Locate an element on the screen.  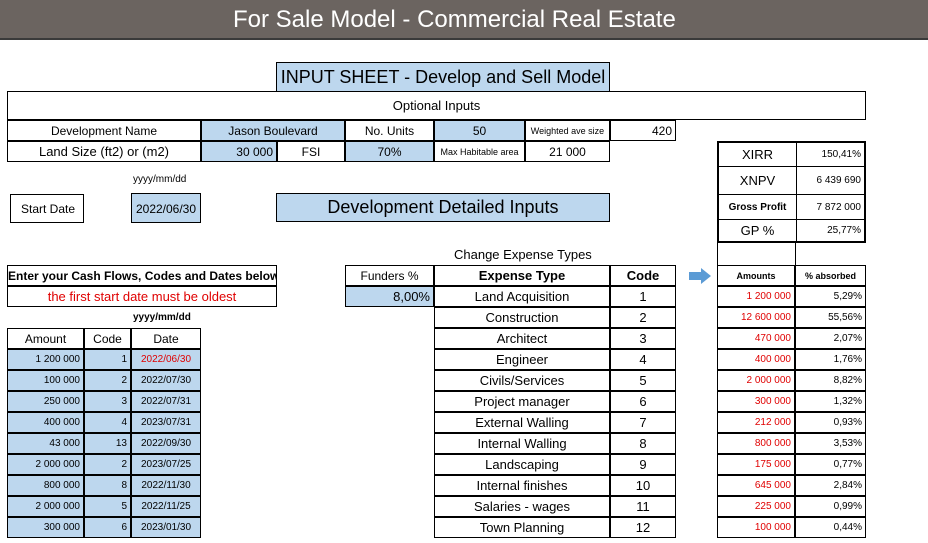
pct-absorbed-cell: 0,93% is located at coordinates (830, 422).